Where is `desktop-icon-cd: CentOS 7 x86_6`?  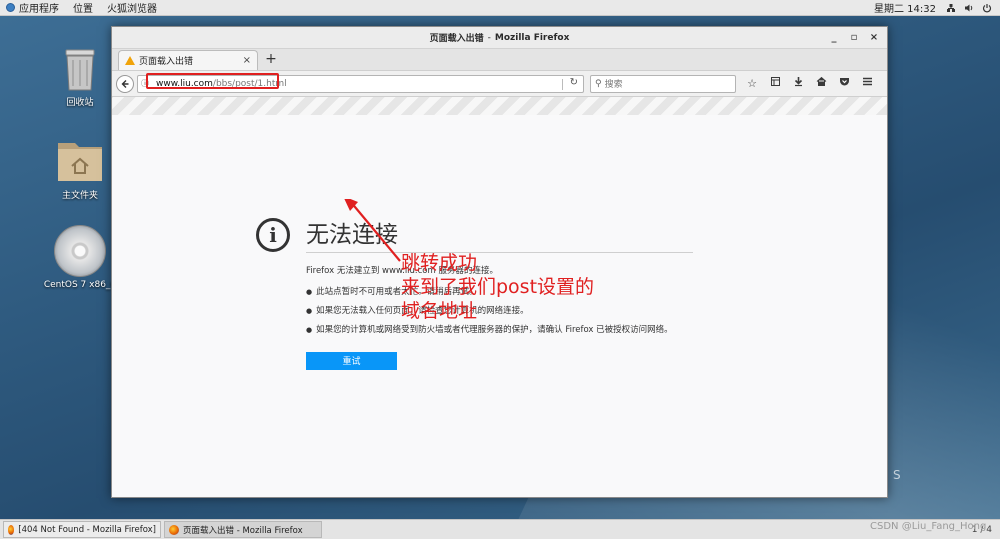 desktop-icon-cd: CentOS 7 x86_6 is located at coordinates (80, 257).